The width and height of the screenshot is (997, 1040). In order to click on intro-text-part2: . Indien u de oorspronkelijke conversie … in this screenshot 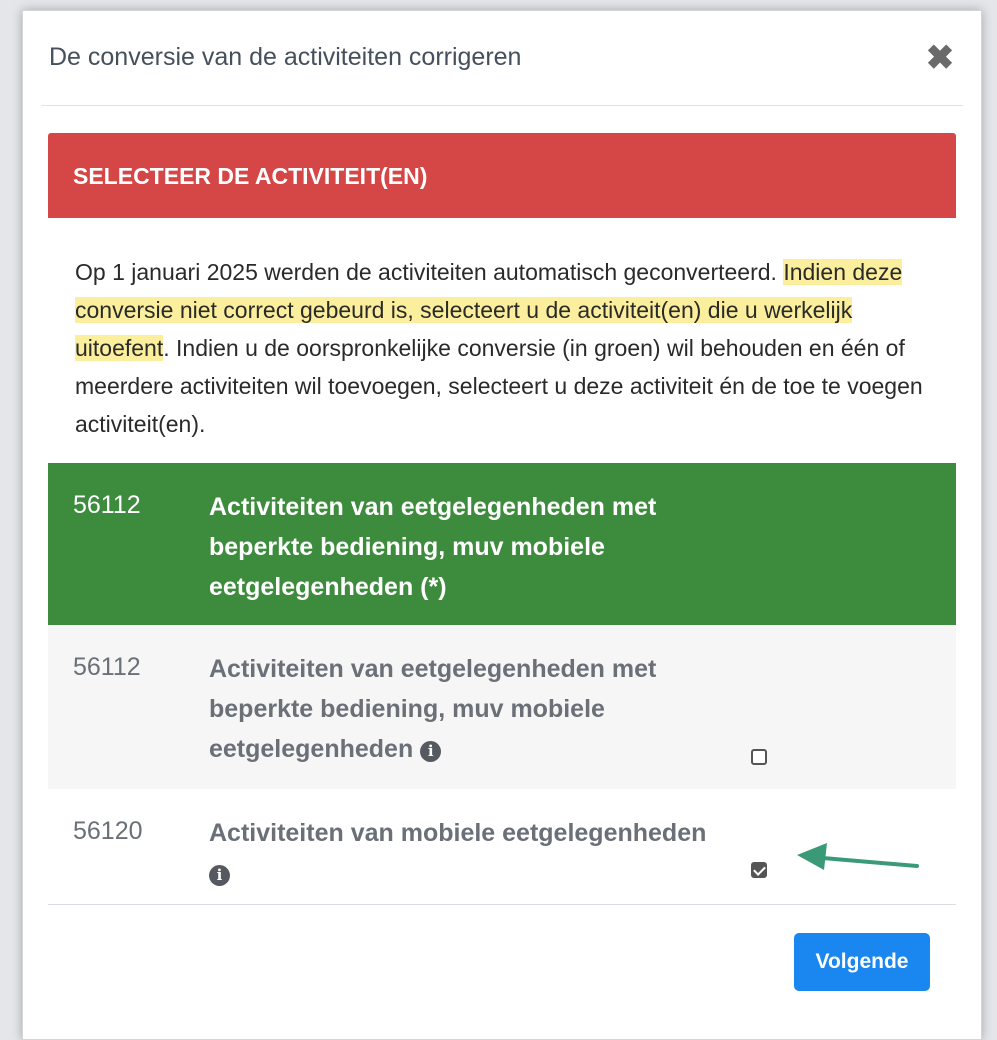, I will do `click(499, 386)`.